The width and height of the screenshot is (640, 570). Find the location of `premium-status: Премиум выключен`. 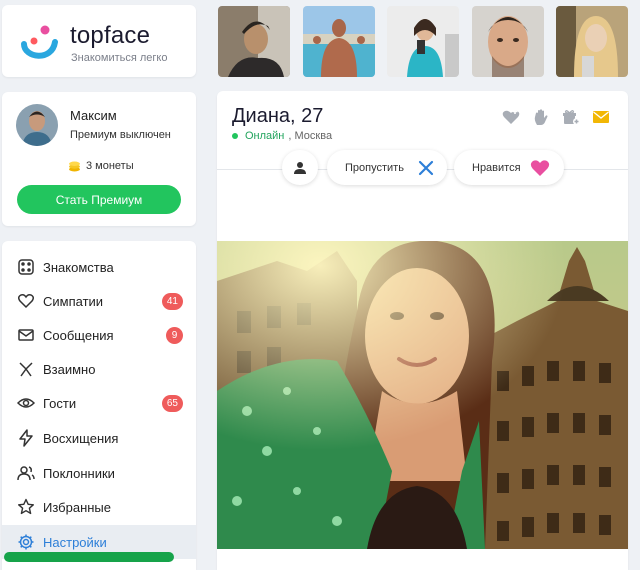

premium-status: Премиум выключен is located at coordinates (120, 135).